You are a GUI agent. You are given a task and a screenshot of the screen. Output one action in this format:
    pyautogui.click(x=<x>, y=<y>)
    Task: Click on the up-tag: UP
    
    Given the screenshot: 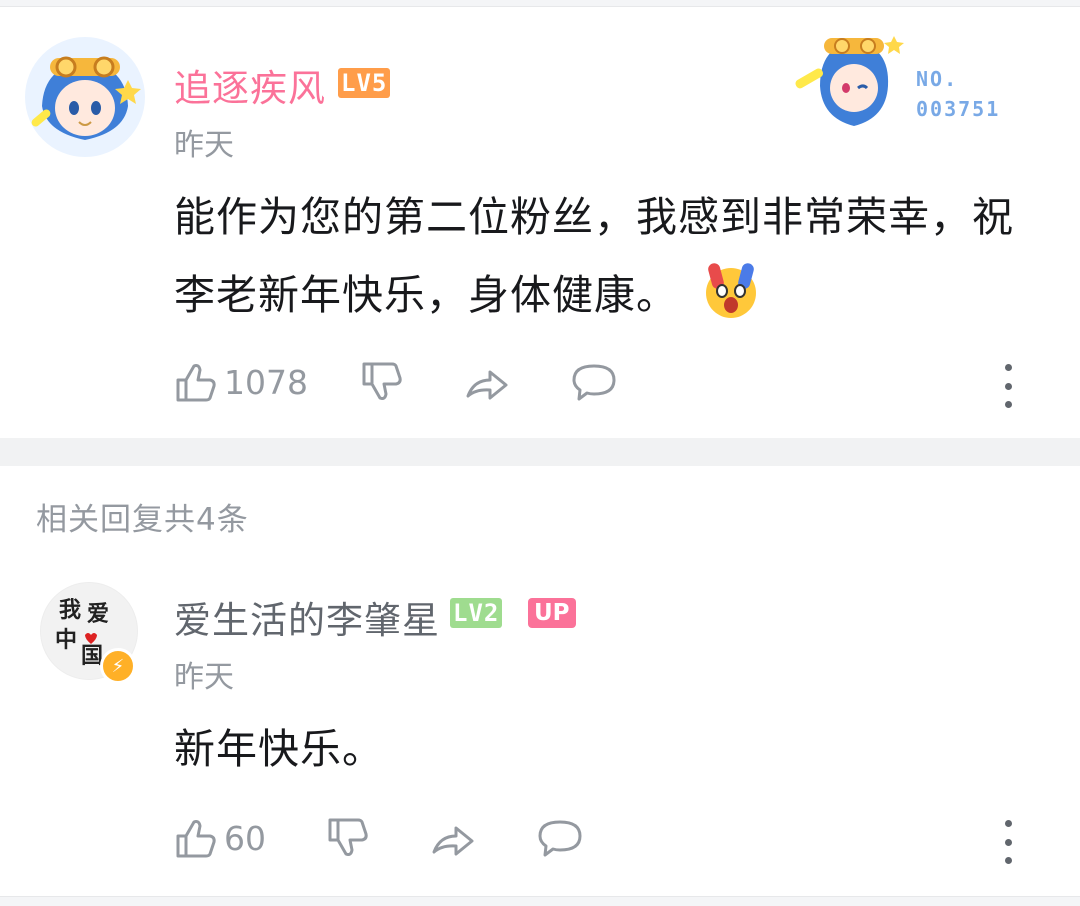 What is the action you would take?
    pyautogui.click(x=552, y=613)
    